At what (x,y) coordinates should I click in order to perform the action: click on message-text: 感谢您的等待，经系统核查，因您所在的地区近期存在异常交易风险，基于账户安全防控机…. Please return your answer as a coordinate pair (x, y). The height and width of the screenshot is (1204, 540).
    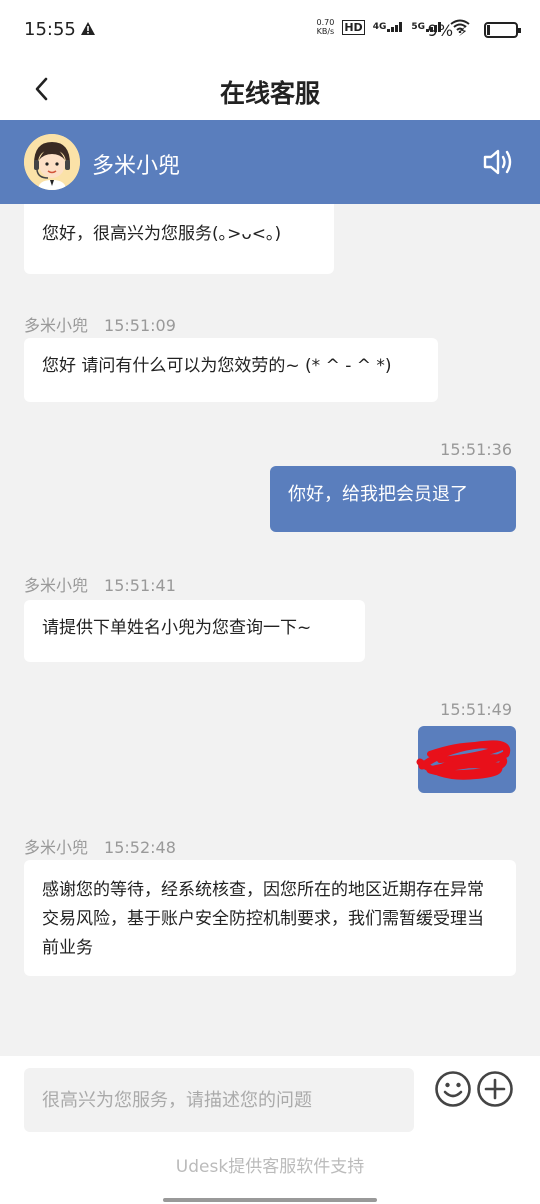
    Looking at the image, I should click on (263, 919).